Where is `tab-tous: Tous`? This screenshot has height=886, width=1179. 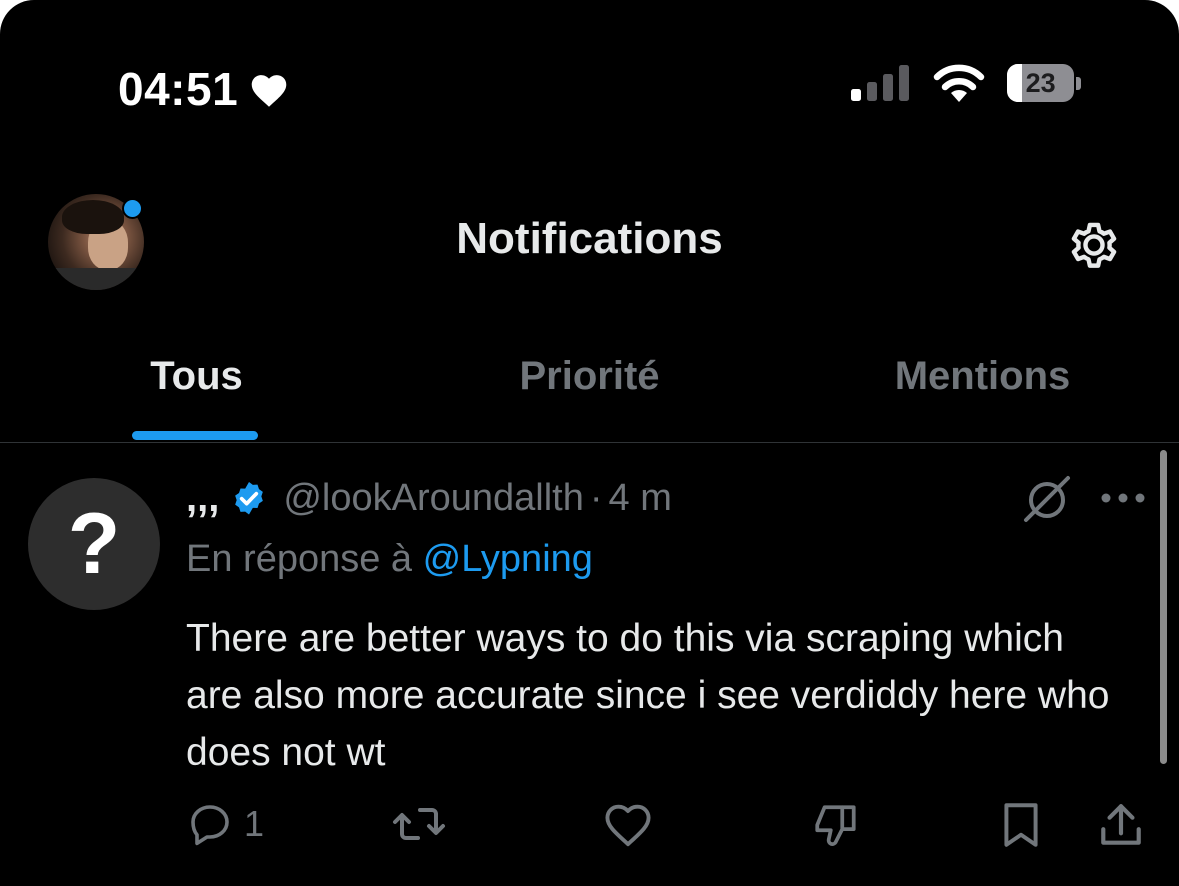 tab-tous: Tous is located at coordinates (196, 395).